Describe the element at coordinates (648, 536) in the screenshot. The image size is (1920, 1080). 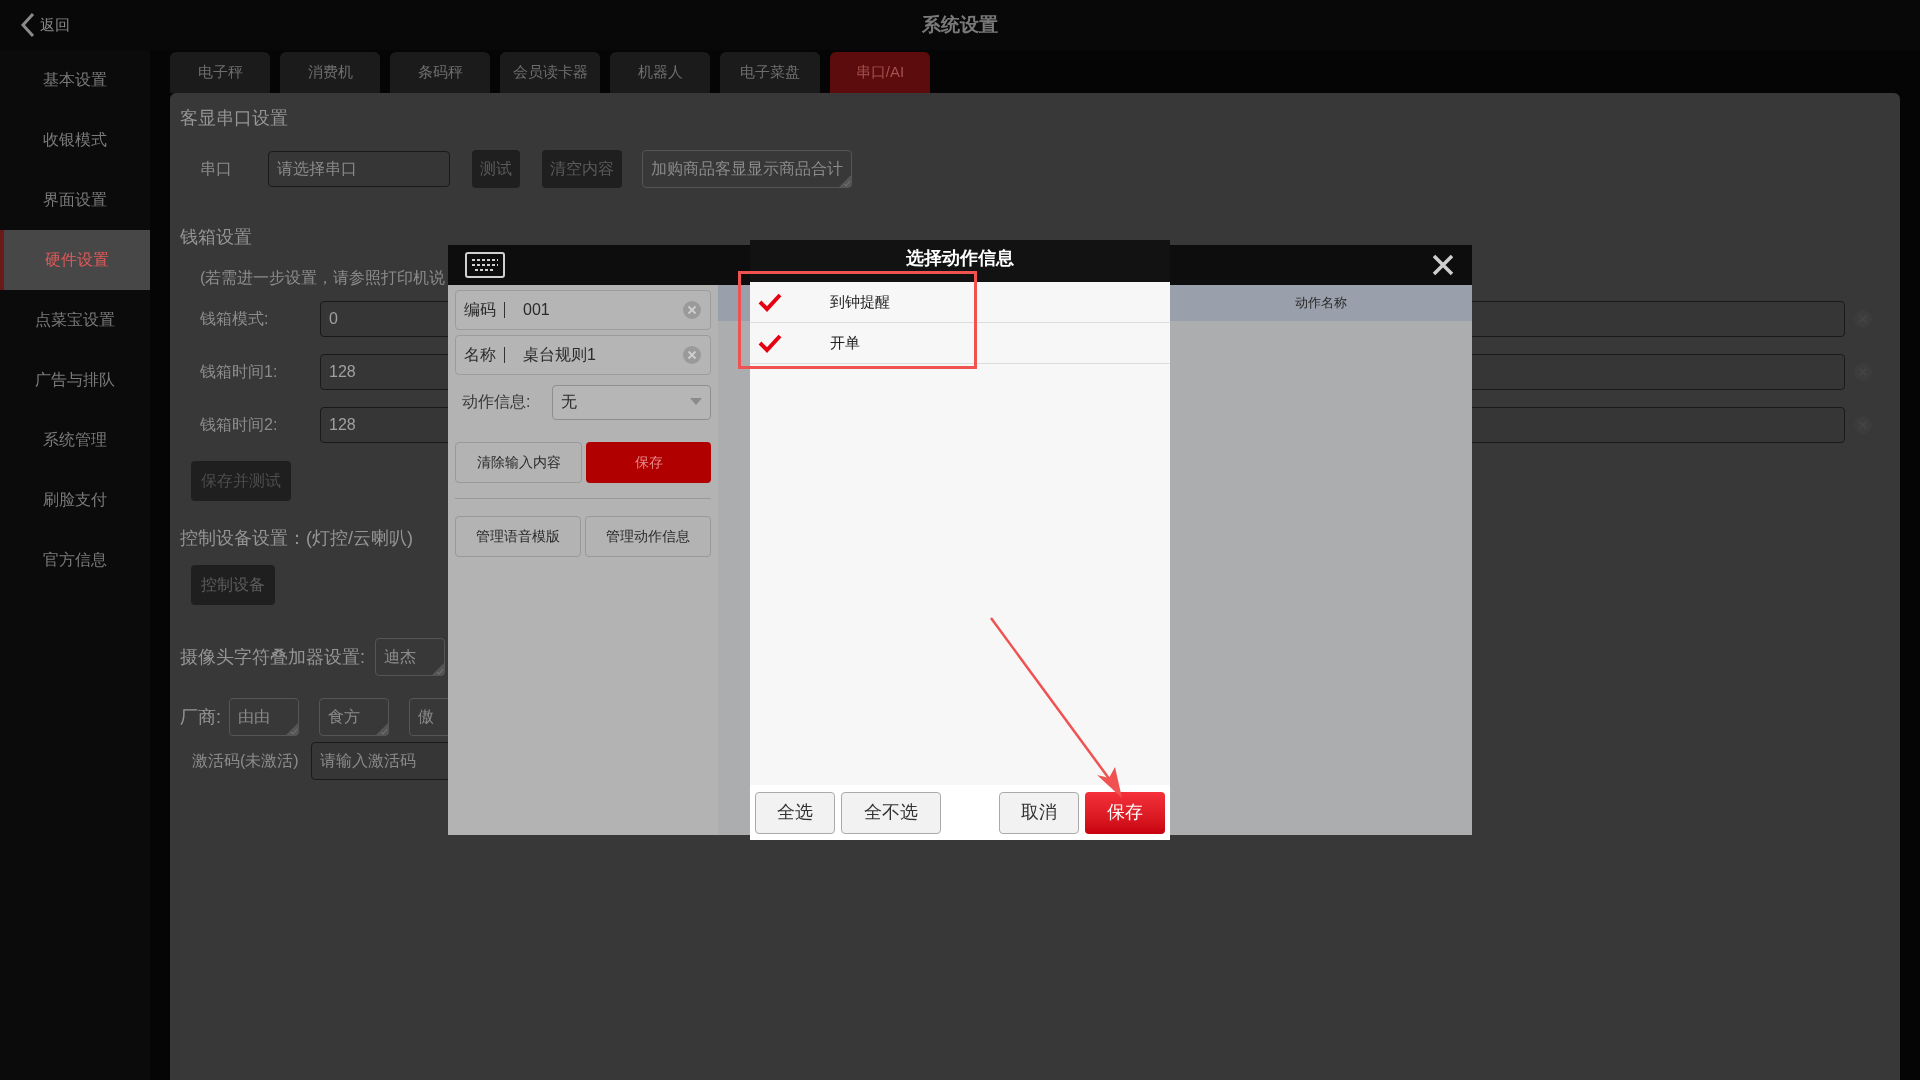
I see `manage-button: 管理动作信息` at that location.